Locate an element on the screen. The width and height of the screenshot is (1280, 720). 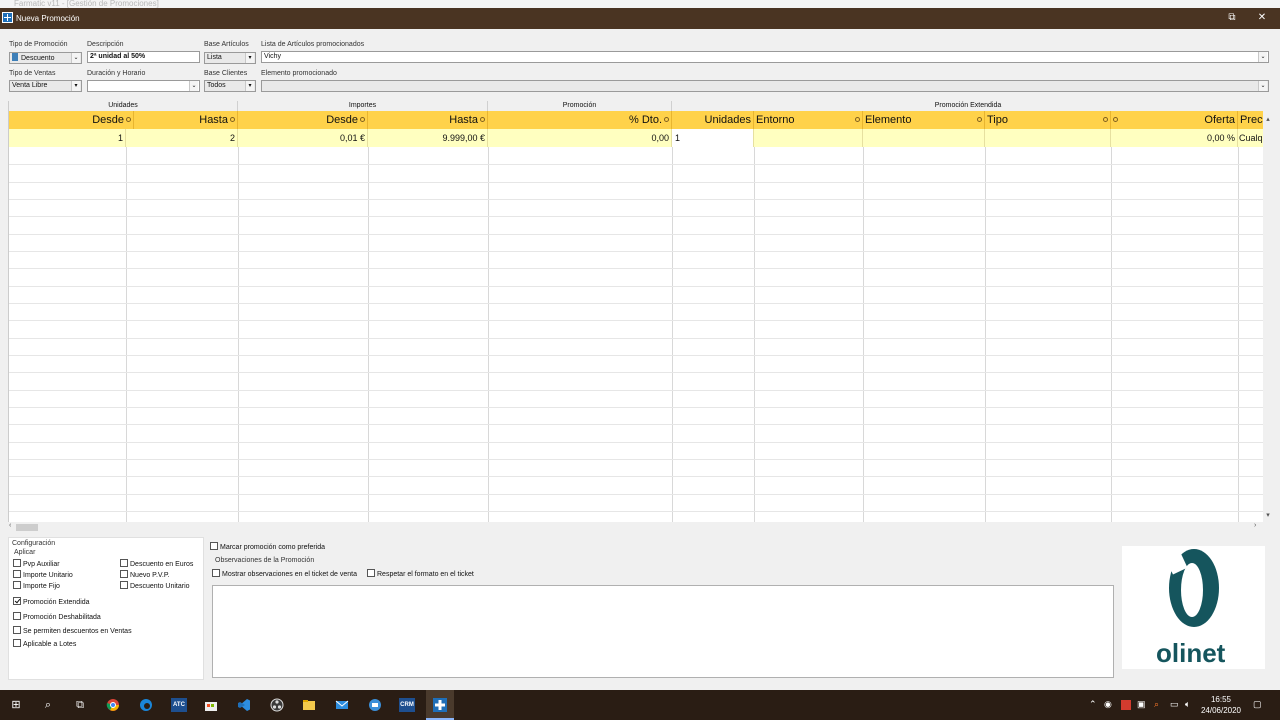
farmatic-taskbar-button is located at coordinates (440, 705).